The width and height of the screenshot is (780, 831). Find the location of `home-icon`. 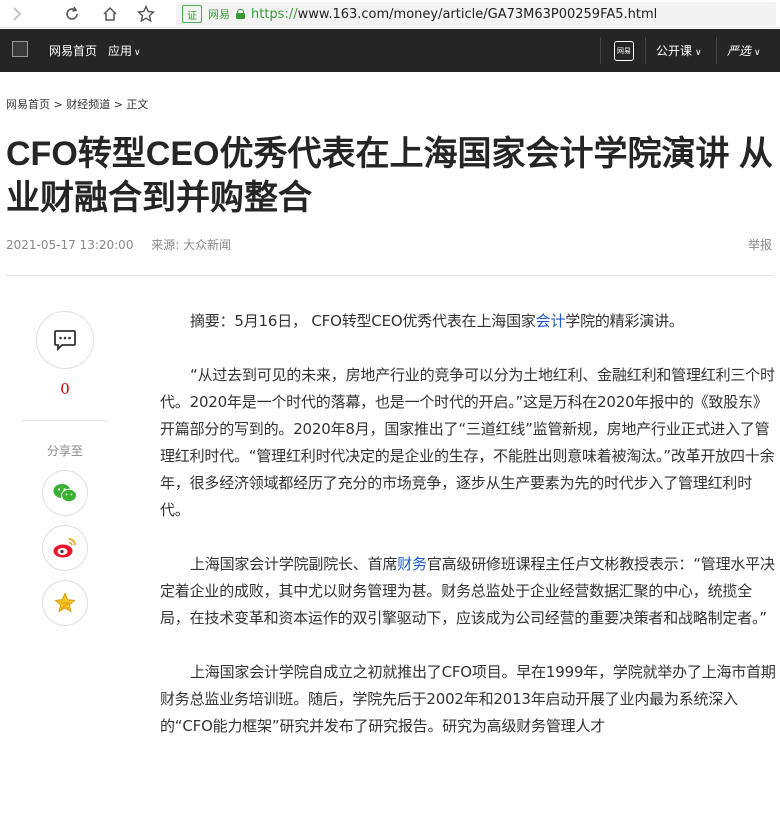

home-icon is located at coordinates (110, 13).